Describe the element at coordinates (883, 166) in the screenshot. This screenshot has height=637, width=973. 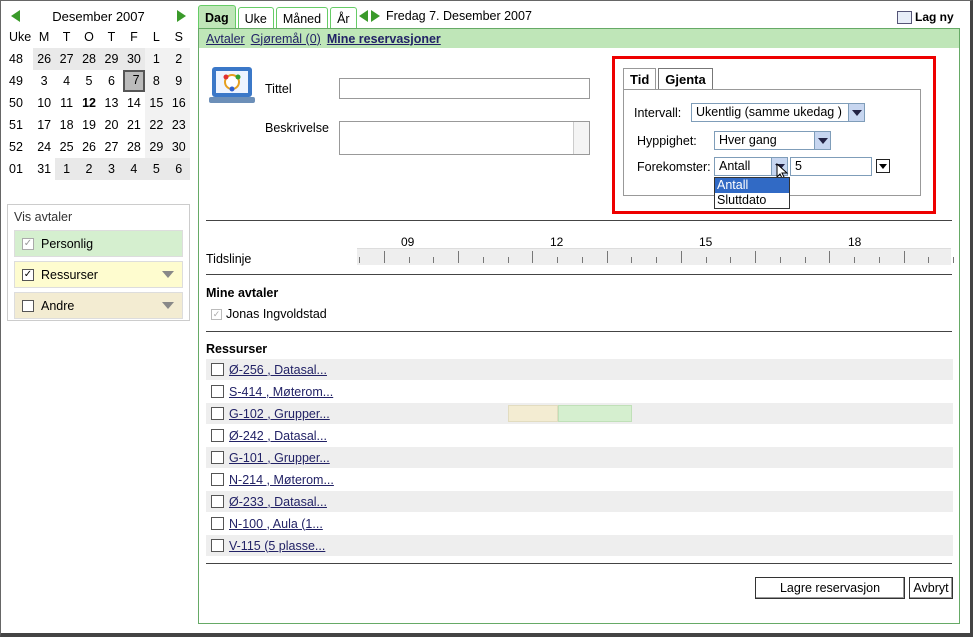
I see `date-picker-button` at that location.